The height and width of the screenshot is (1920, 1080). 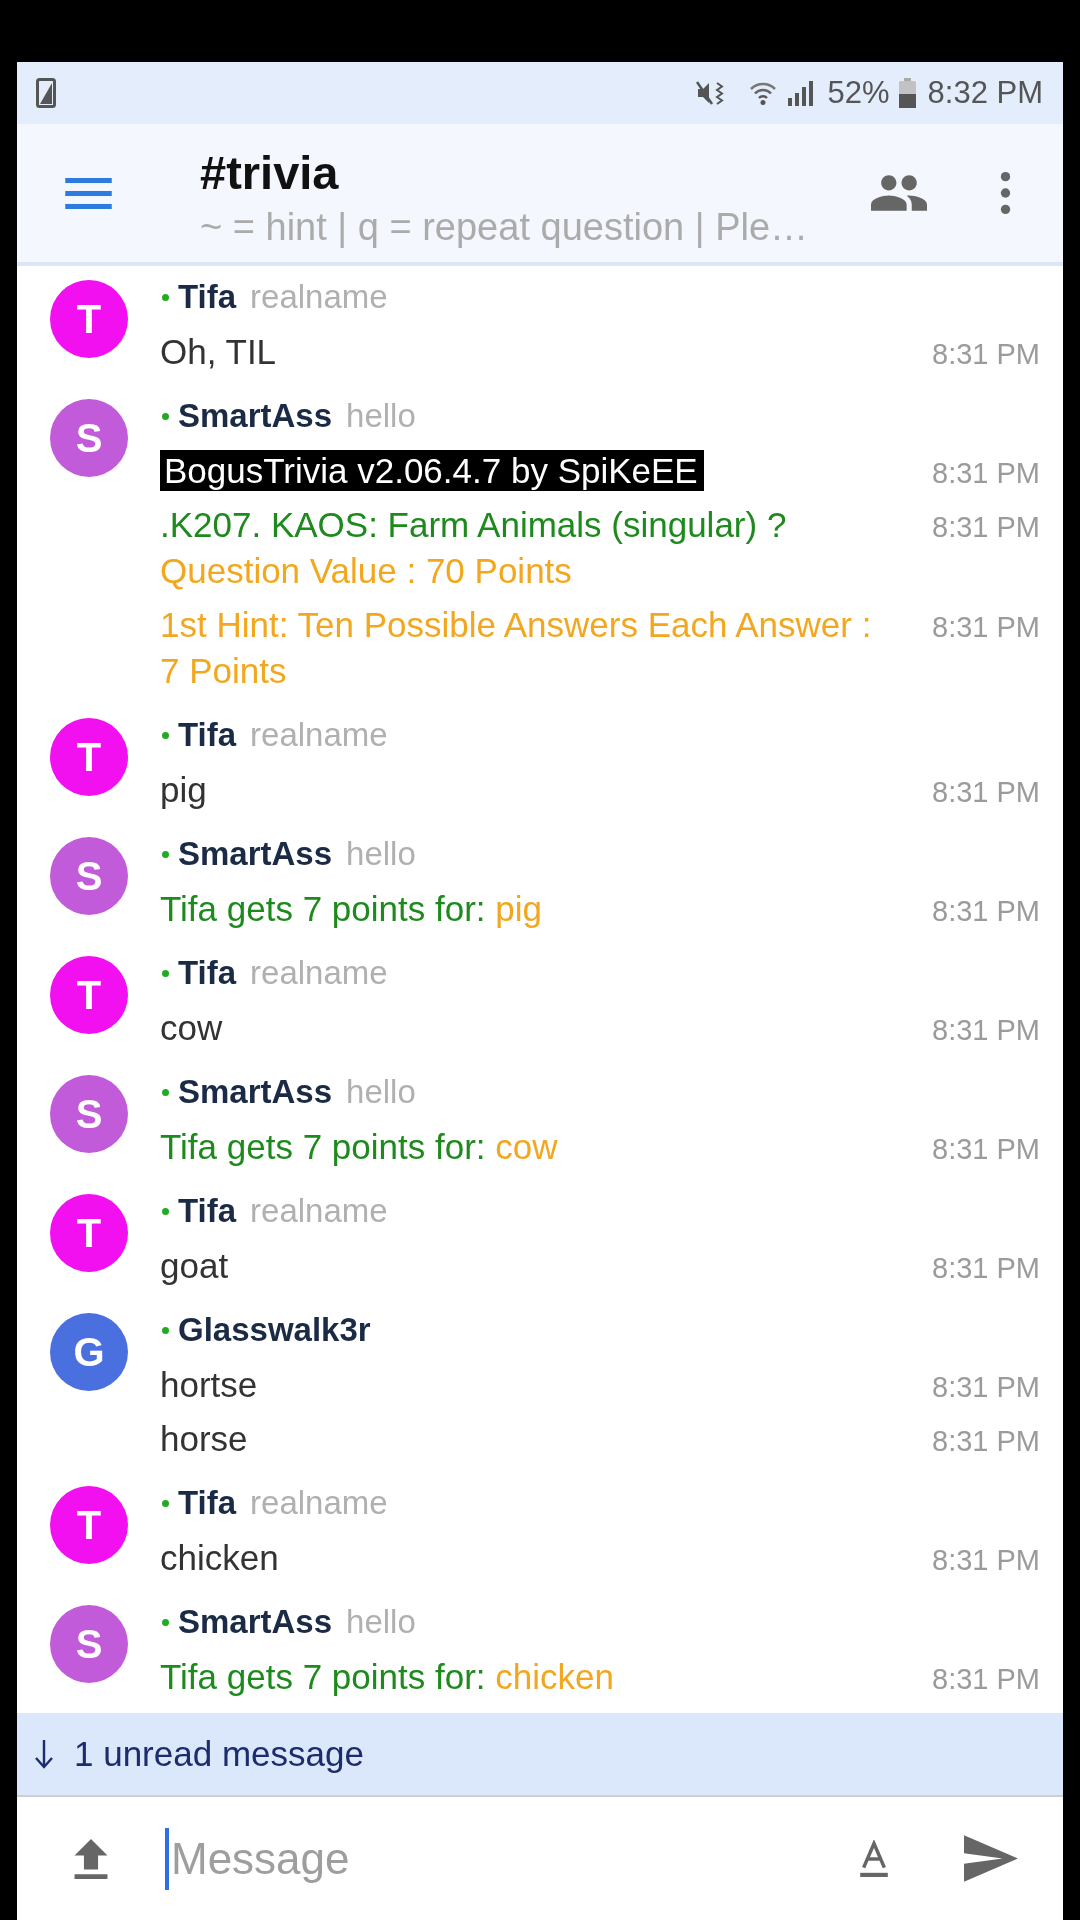 I want to click on message-text: goat, so click(x=194, y=1266).